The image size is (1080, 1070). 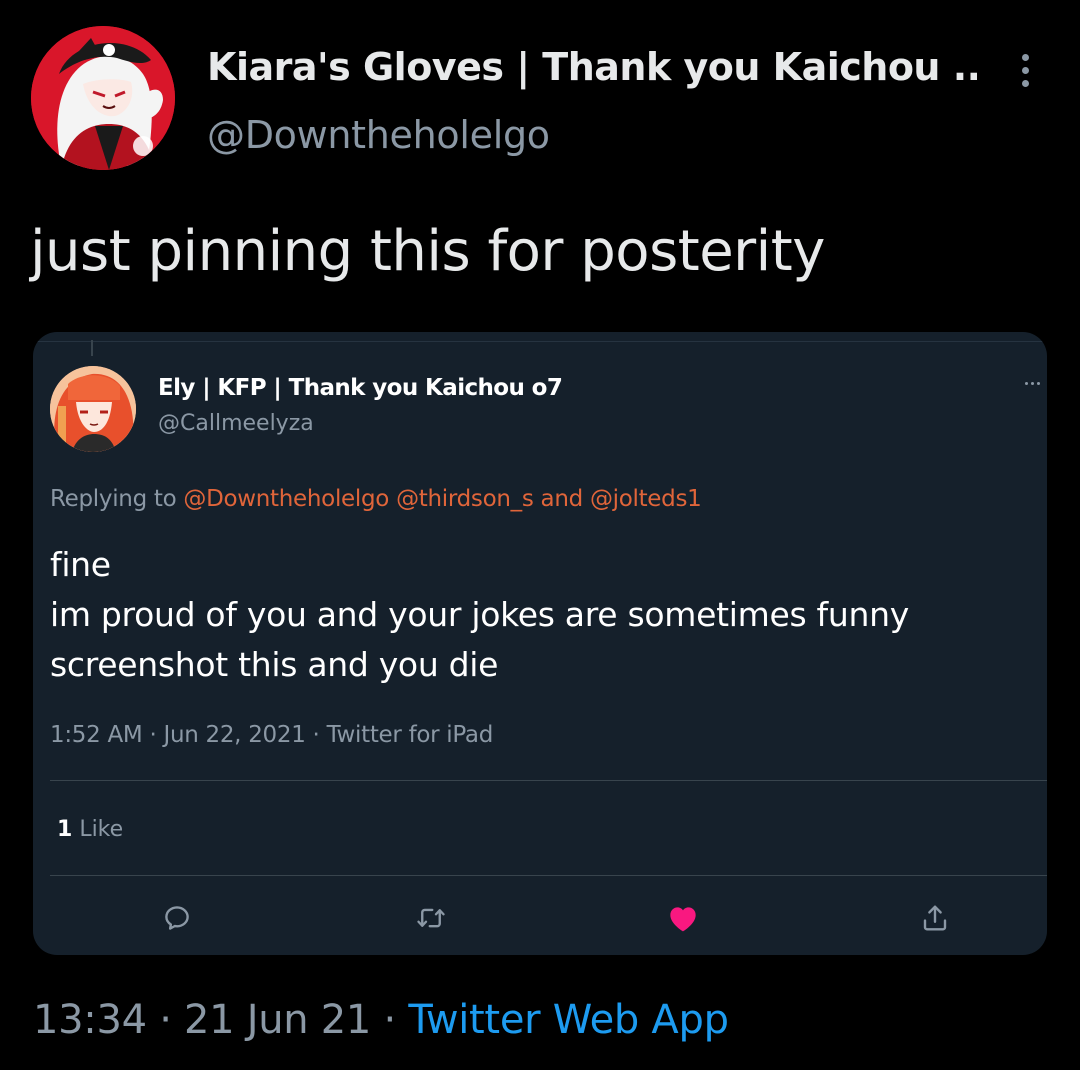 I want to click on share-icon, so click(x=935, y=918).